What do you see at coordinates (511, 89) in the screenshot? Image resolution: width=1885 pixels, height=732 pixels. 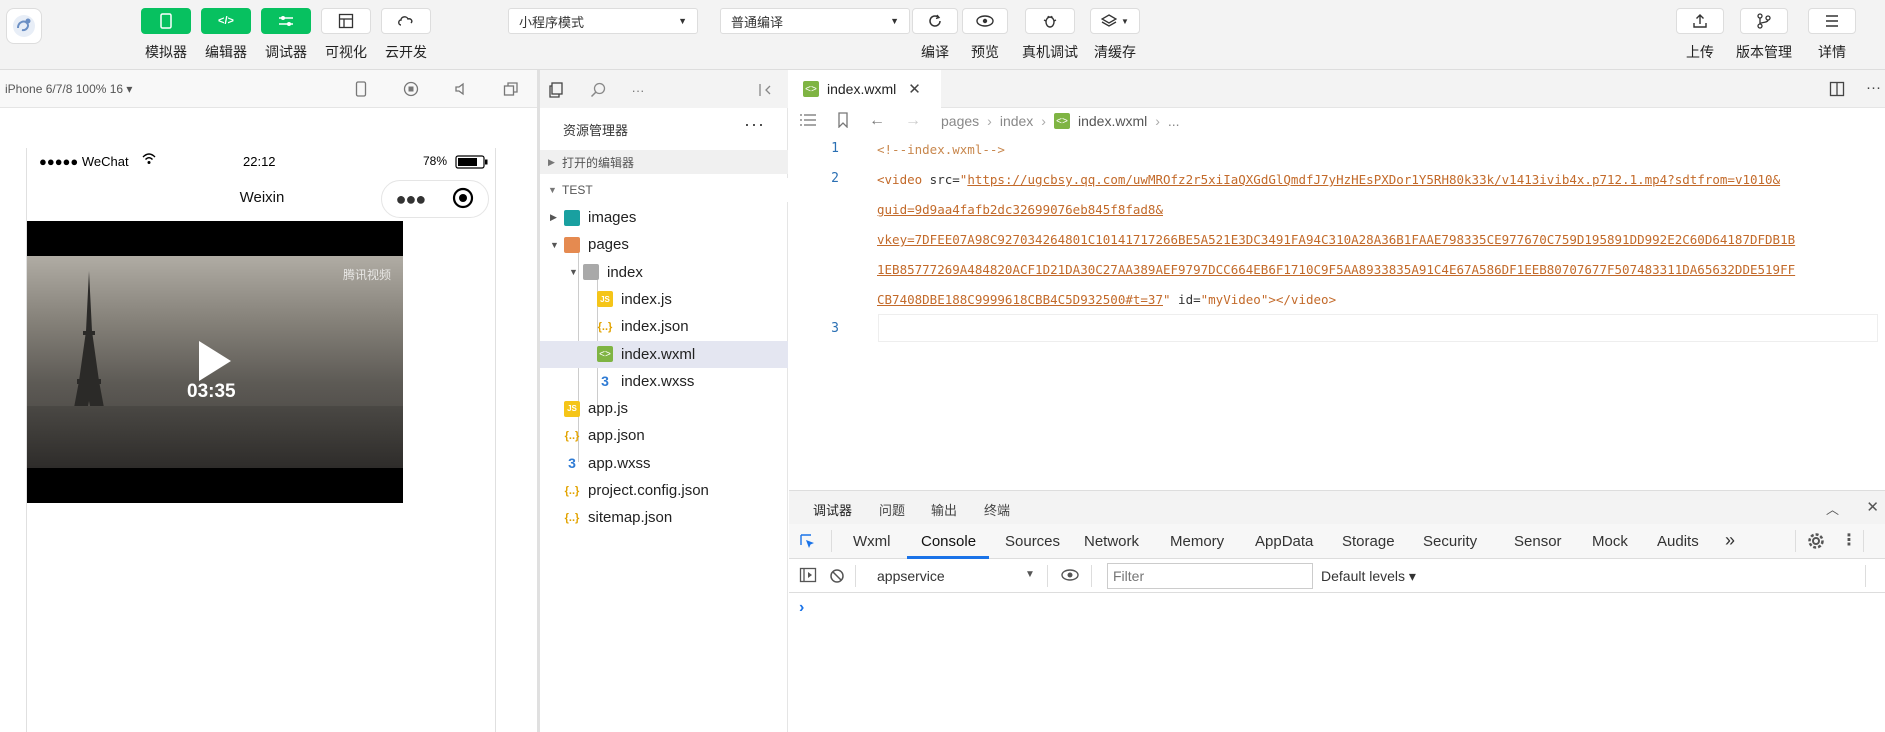 I see `multi-window-icon` at bounding box center [511, 89].